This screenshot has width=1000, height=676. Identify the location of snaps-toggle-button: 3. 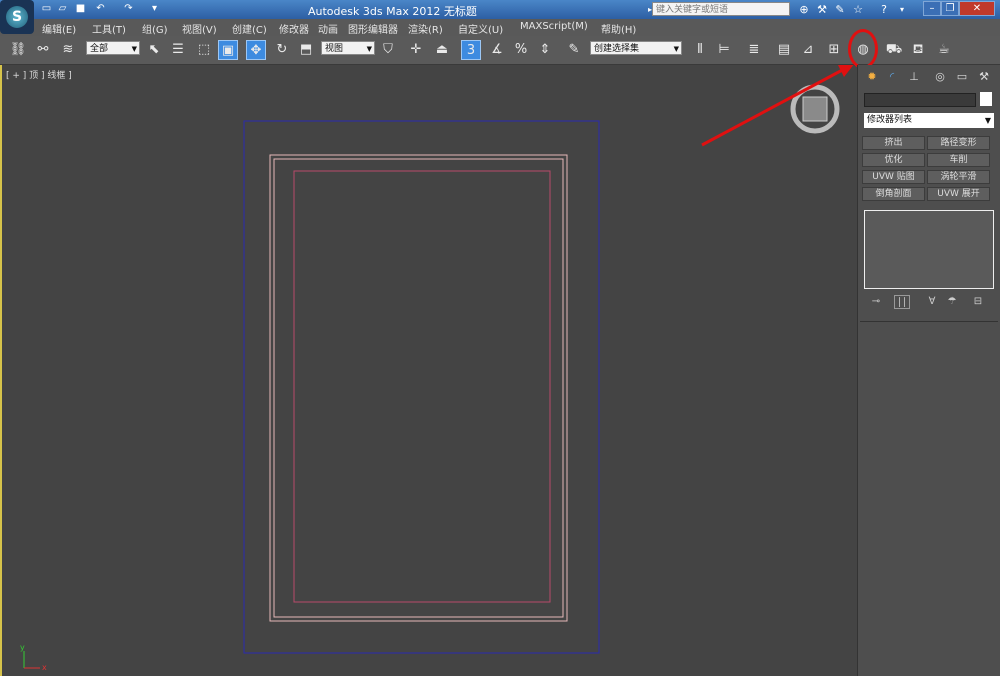
(471, 50).